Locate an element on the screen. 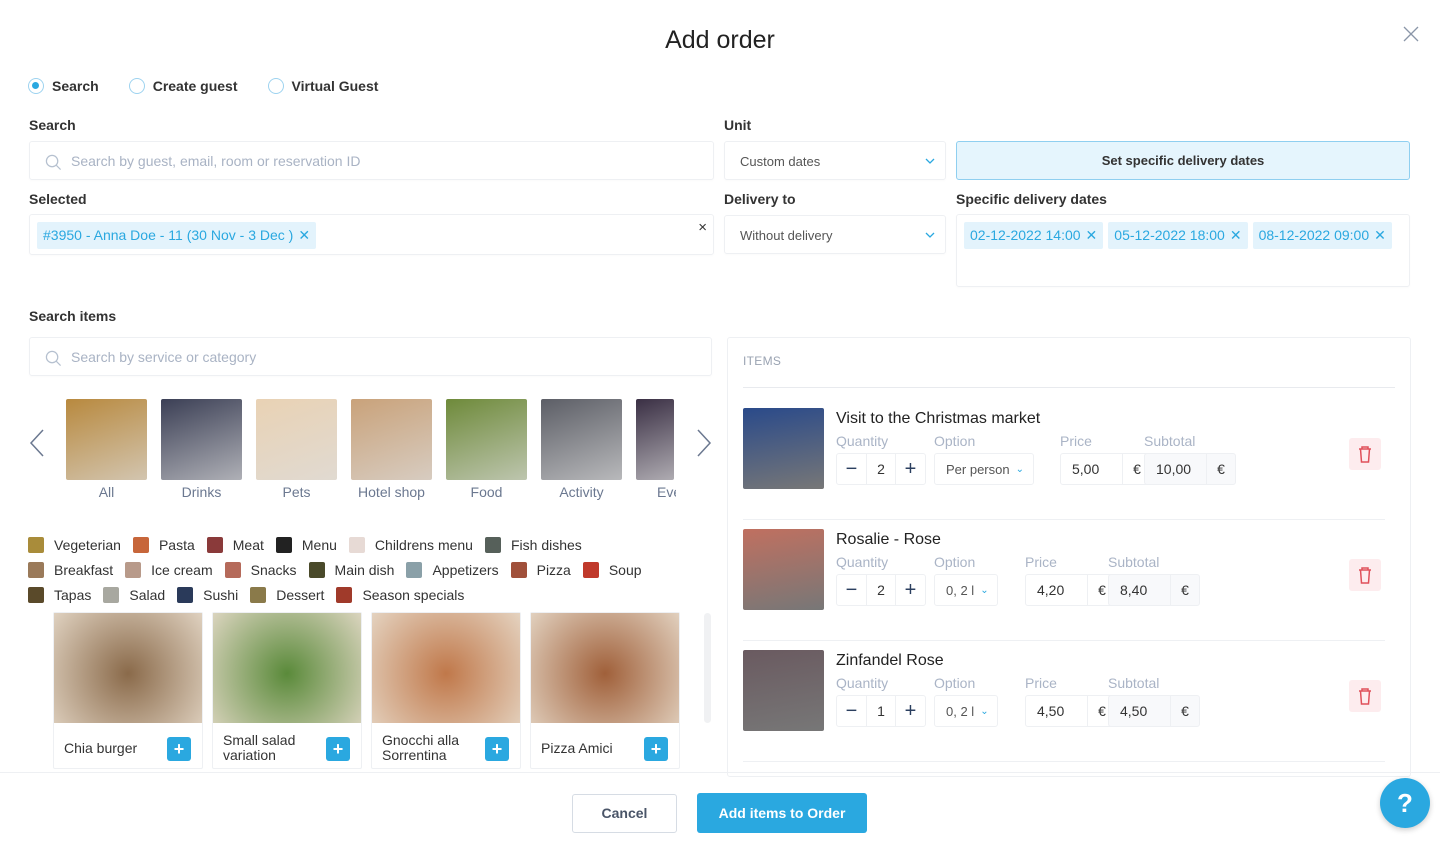 The height and width of the screenshot is (847, 1440). subcategory-item: Ice cream is located at coordinates (169, 570).